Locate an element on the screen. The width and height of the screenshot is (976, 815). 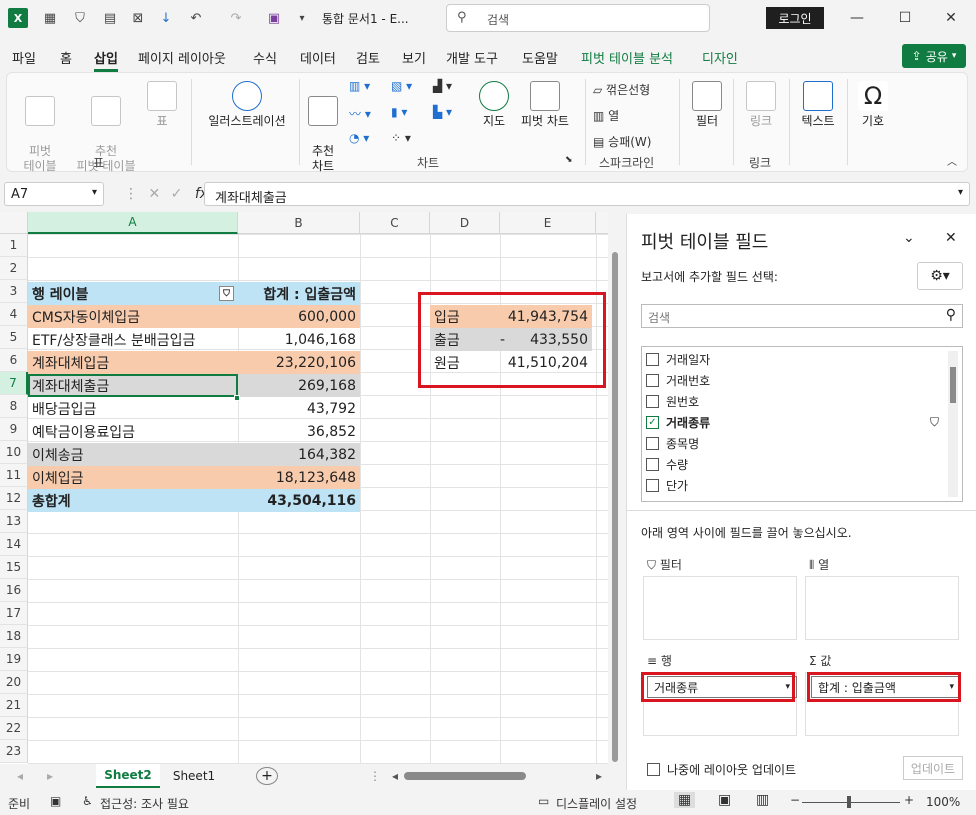
normal-view-icon: ▦ is located at coordinates (685, 800).